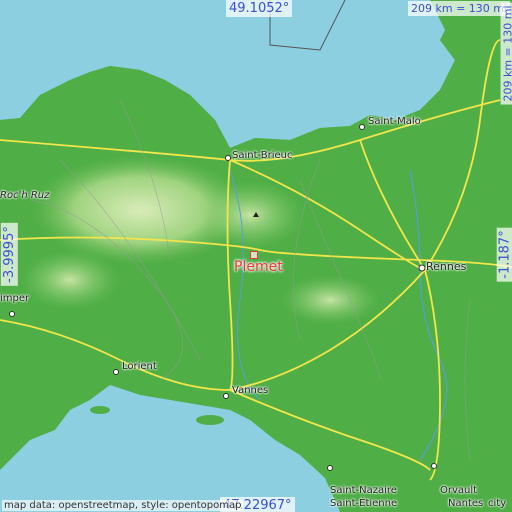  What do you see at coordinates (9, 254) in the screenshot?
I see `coord-label-left: -3.9995°` at bounding box center [9, 254].